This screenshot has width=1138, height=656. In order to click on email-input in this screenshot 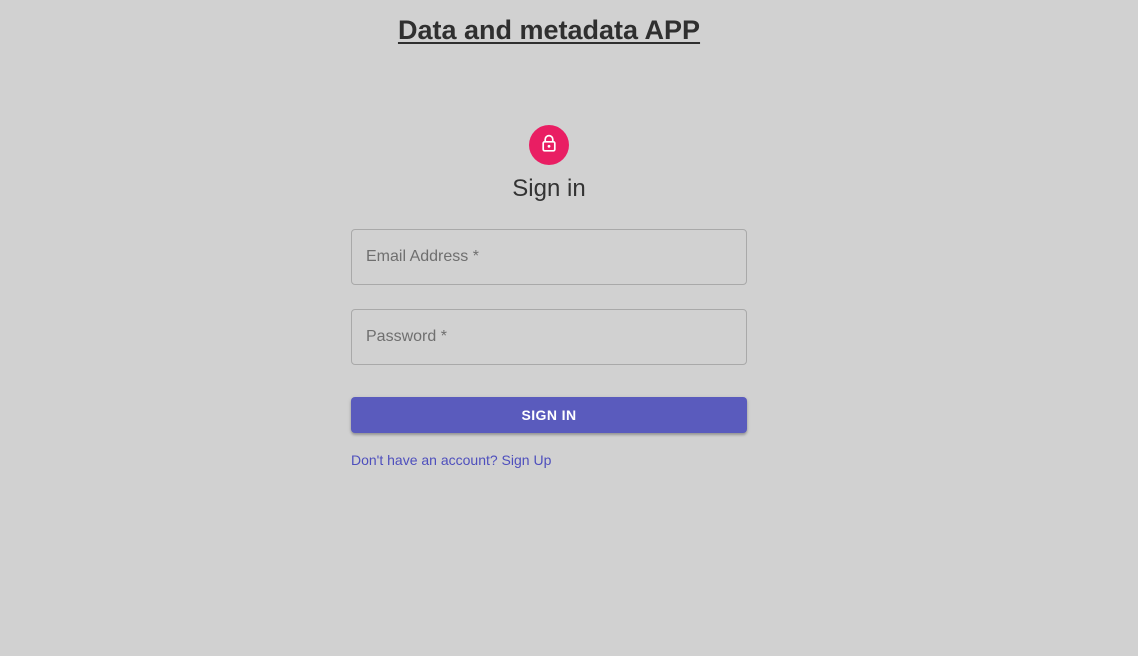, I will do `click(549, 257)`.